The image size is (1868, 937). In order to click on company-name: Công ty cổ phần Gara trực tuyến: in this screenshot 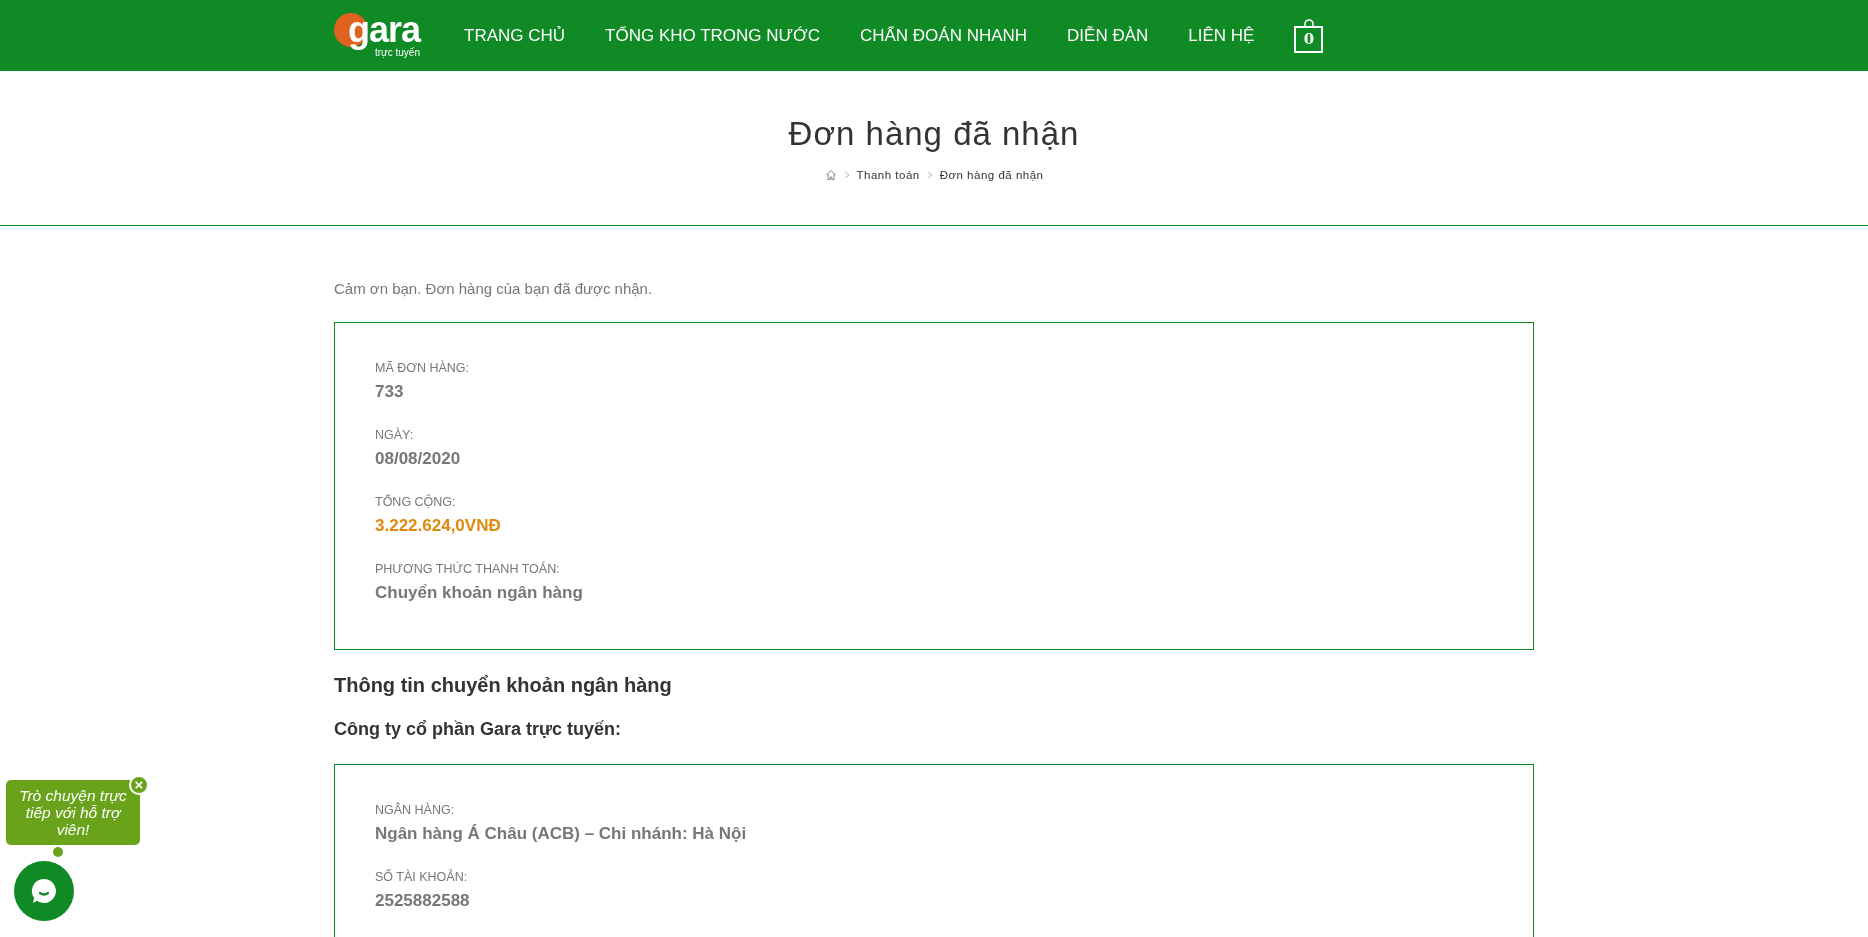, I will do `click(478, 729)`.